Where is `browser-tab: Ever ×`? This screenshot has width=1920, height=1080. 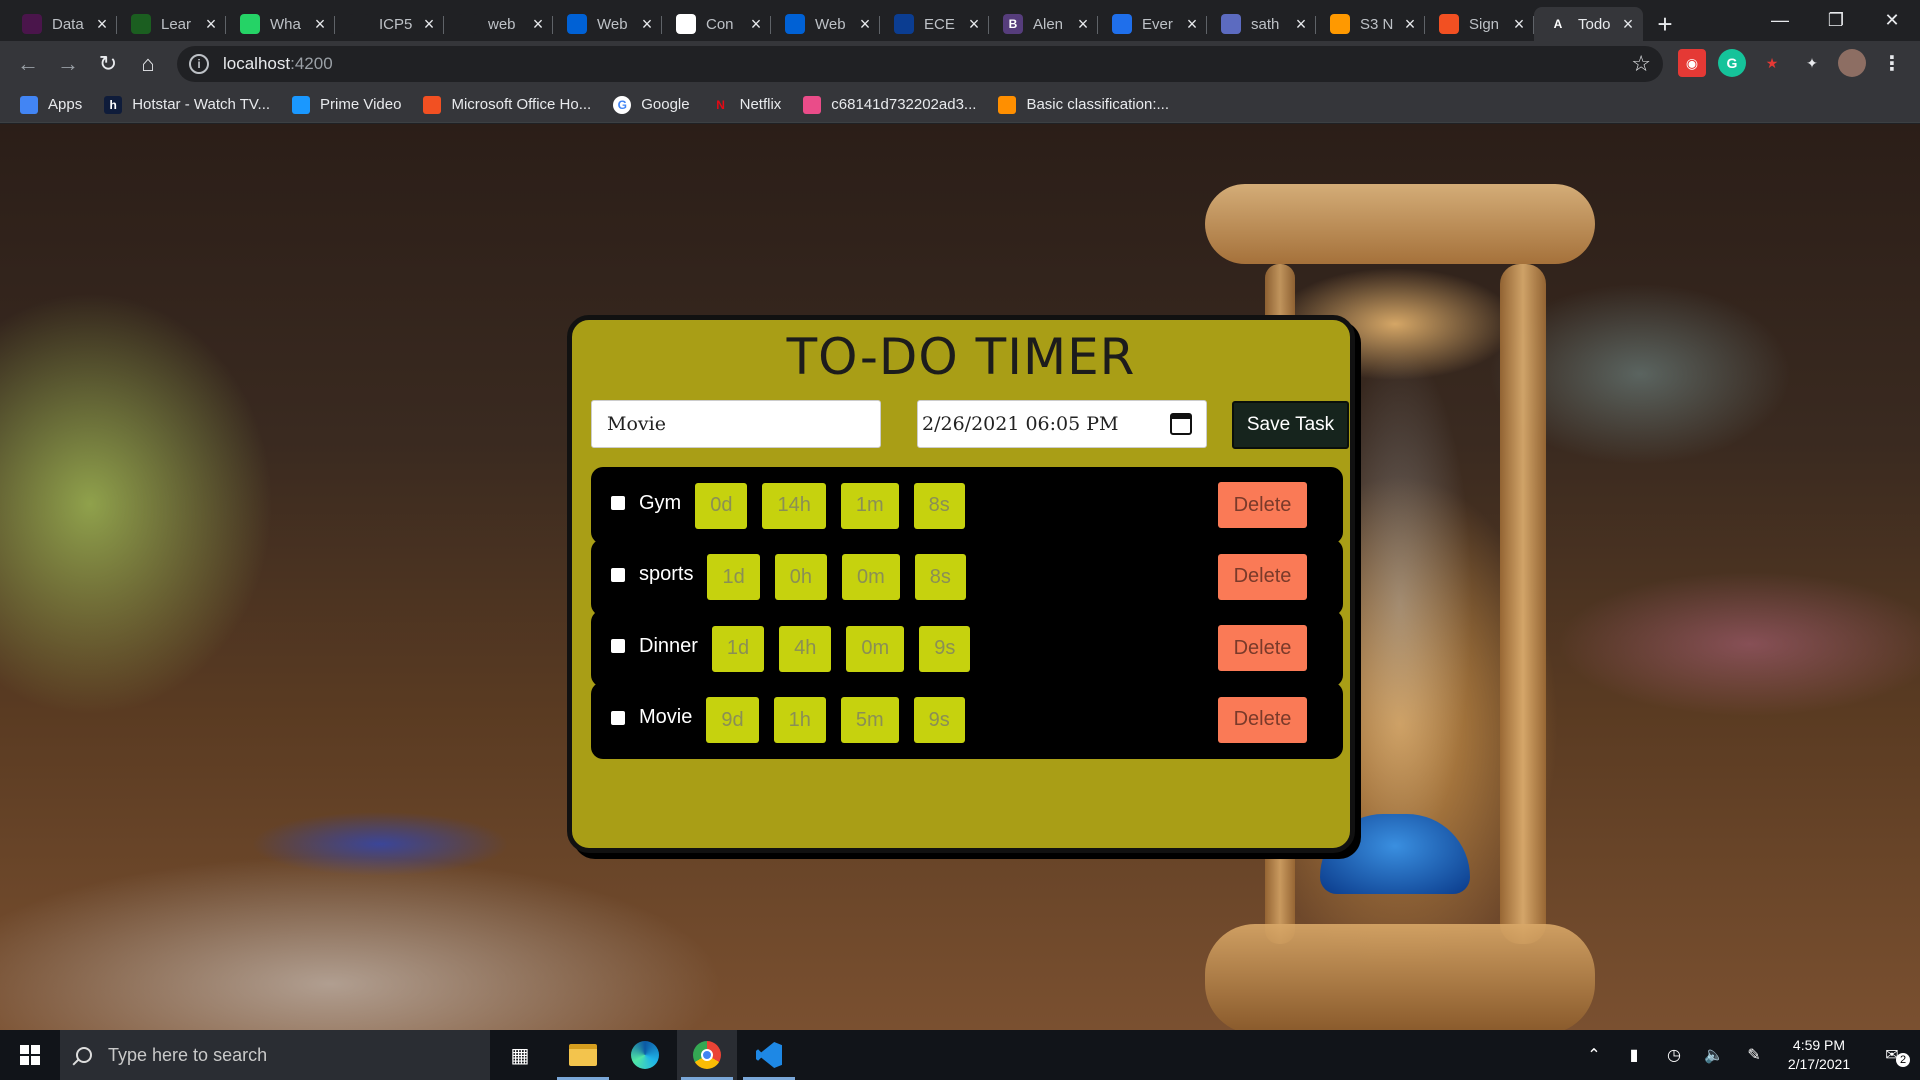 browser-tab: Ever × is located at coordinates (1152, 24).